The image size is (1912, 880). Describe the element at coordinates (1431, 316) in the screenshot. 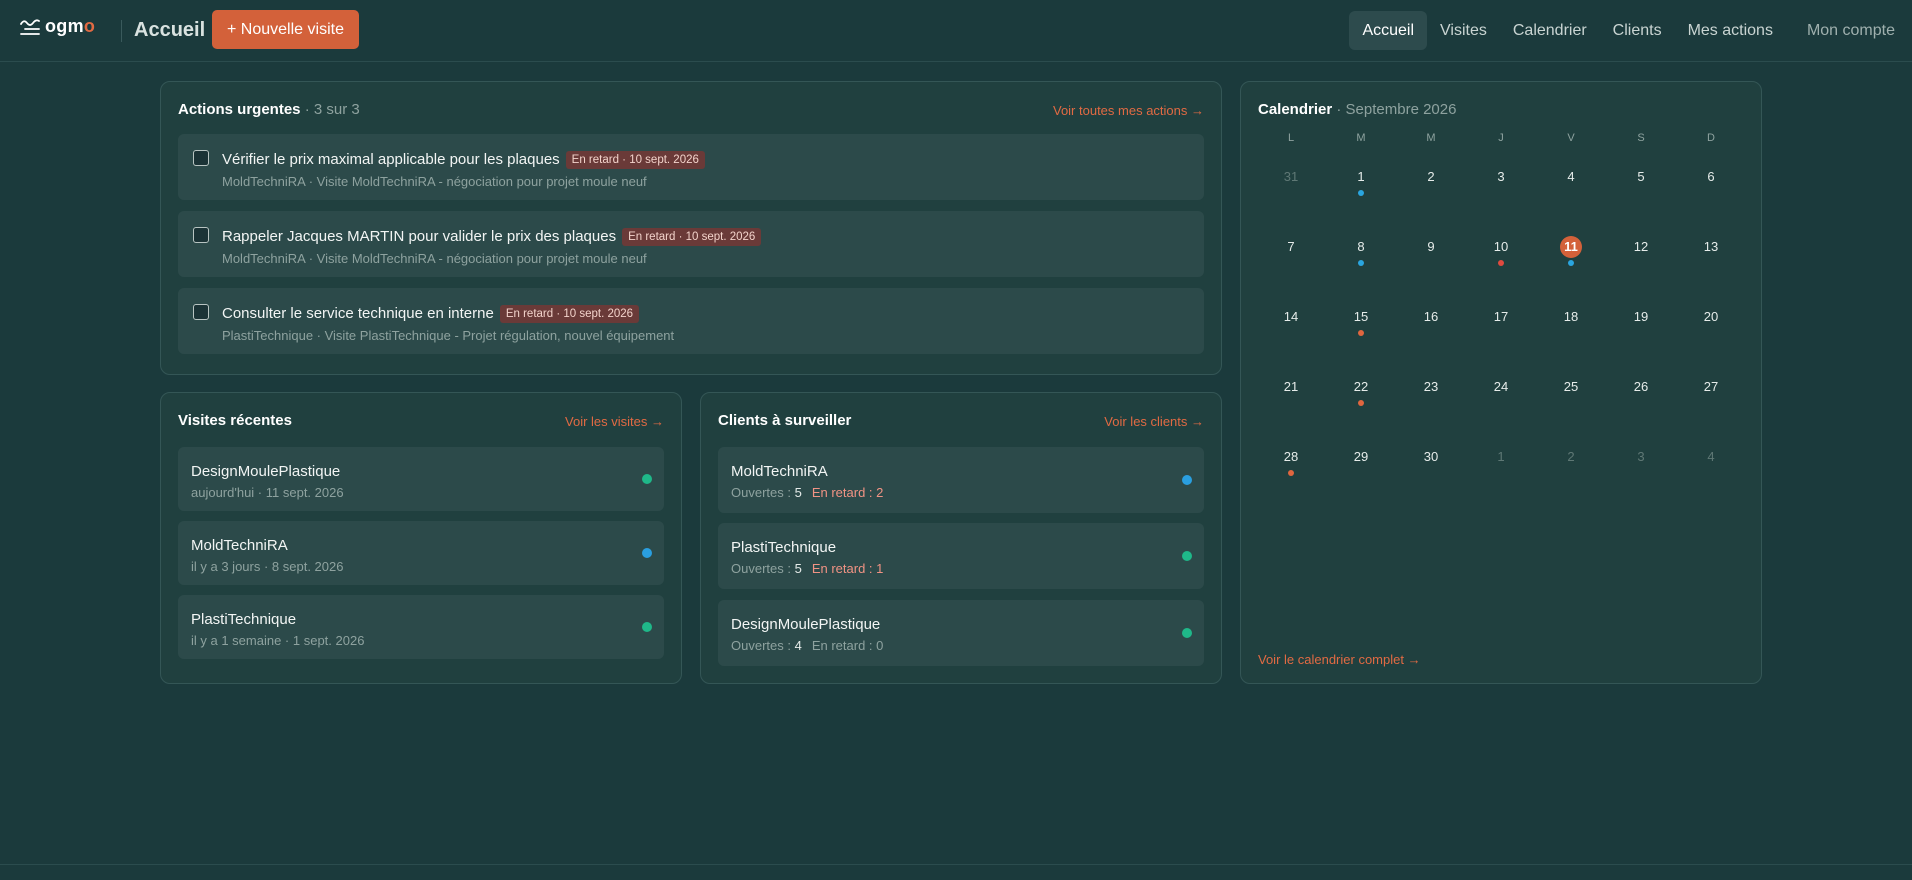

I see `day-number: 16` at that location.